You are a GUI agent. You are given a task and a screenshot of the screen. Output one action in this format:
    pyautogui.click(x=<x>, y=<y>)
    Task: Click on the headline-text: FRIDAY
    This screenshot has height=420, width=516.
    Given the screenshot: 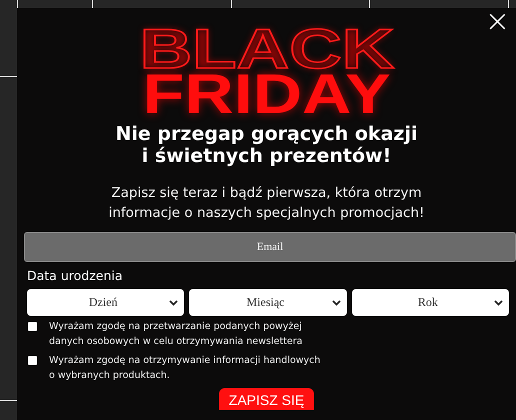 What is the action you would take?
    pyautogui.click(x=266, y=94)
    